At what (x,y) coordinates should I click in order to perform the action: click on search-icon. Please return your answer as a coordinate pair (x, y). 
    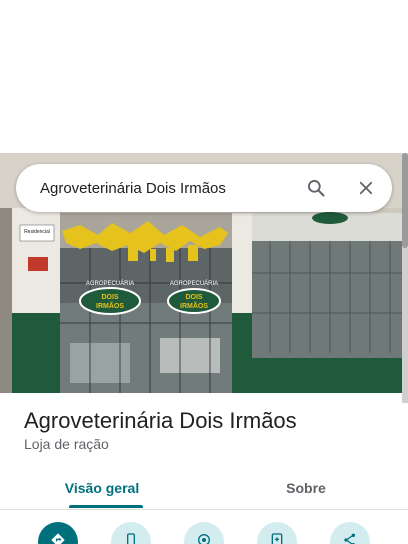
    Looking at the image, I should click on (316, 188).